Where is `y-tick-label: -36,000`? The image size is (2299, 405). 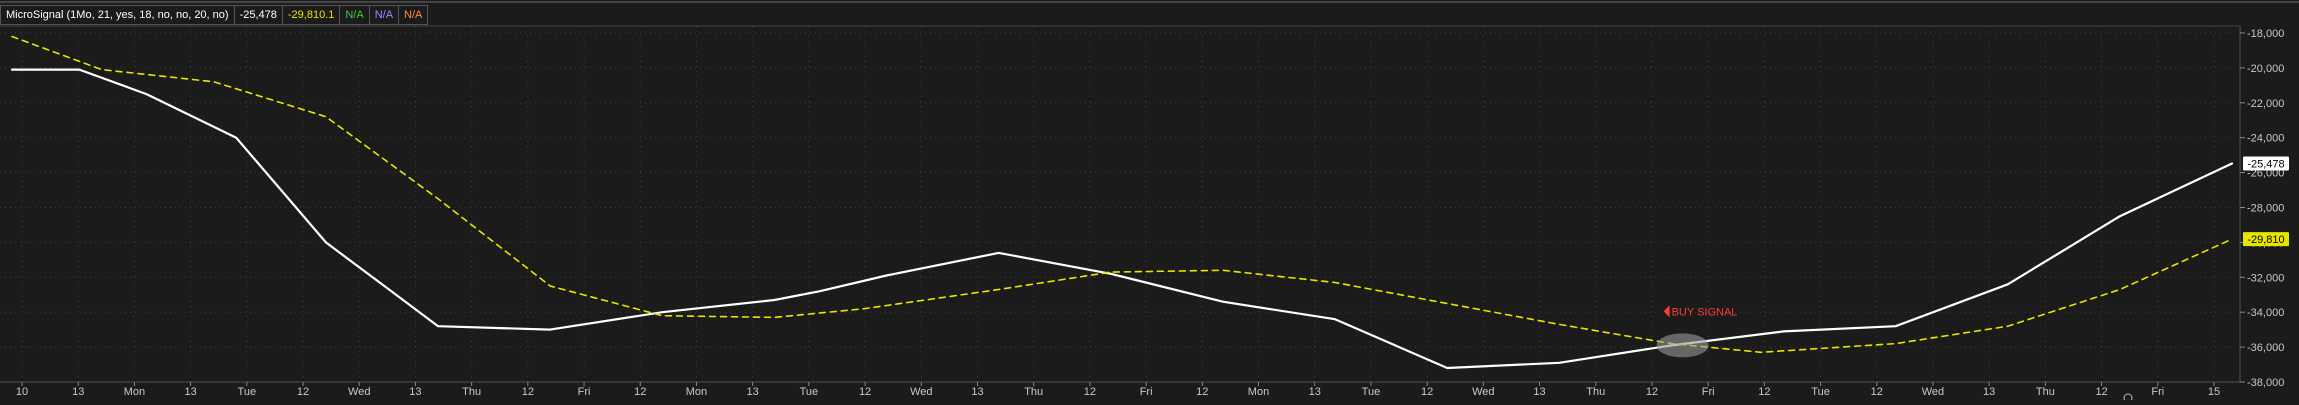 y-tick-label: -36,000 is located at coordinates (2265, 348).